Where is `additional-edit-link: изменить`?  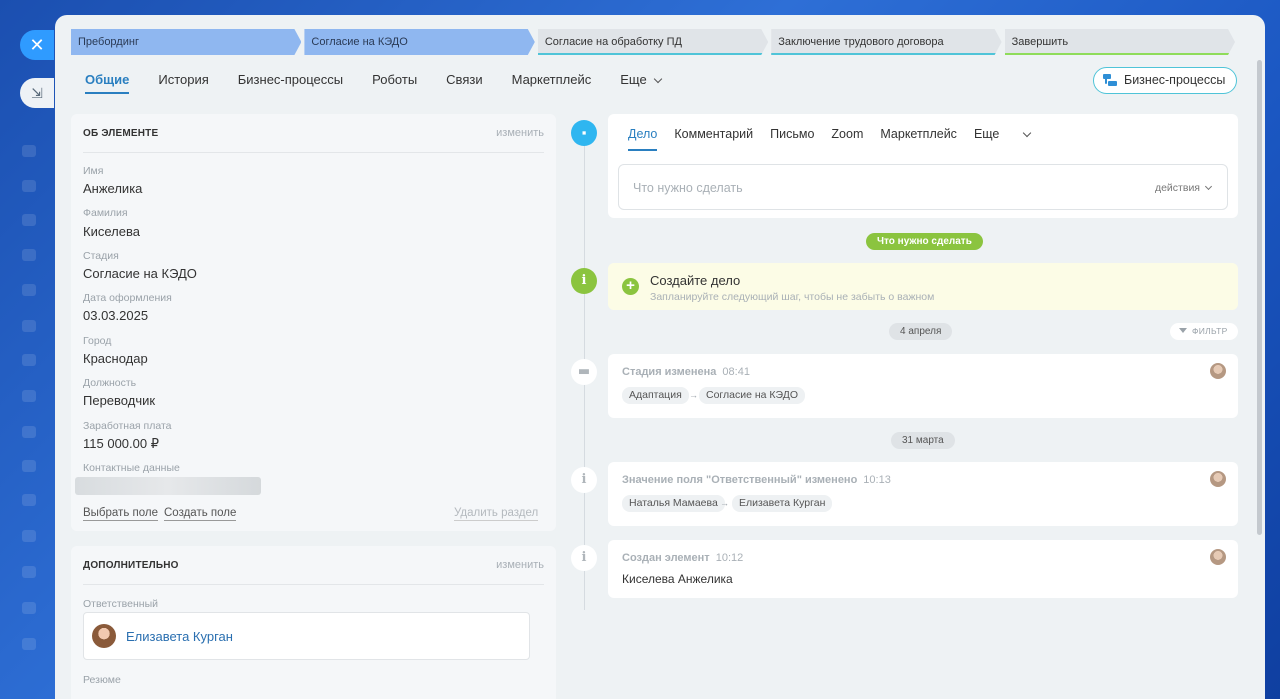 additional-edit-link: изменить is located at coordinates (520, 565).